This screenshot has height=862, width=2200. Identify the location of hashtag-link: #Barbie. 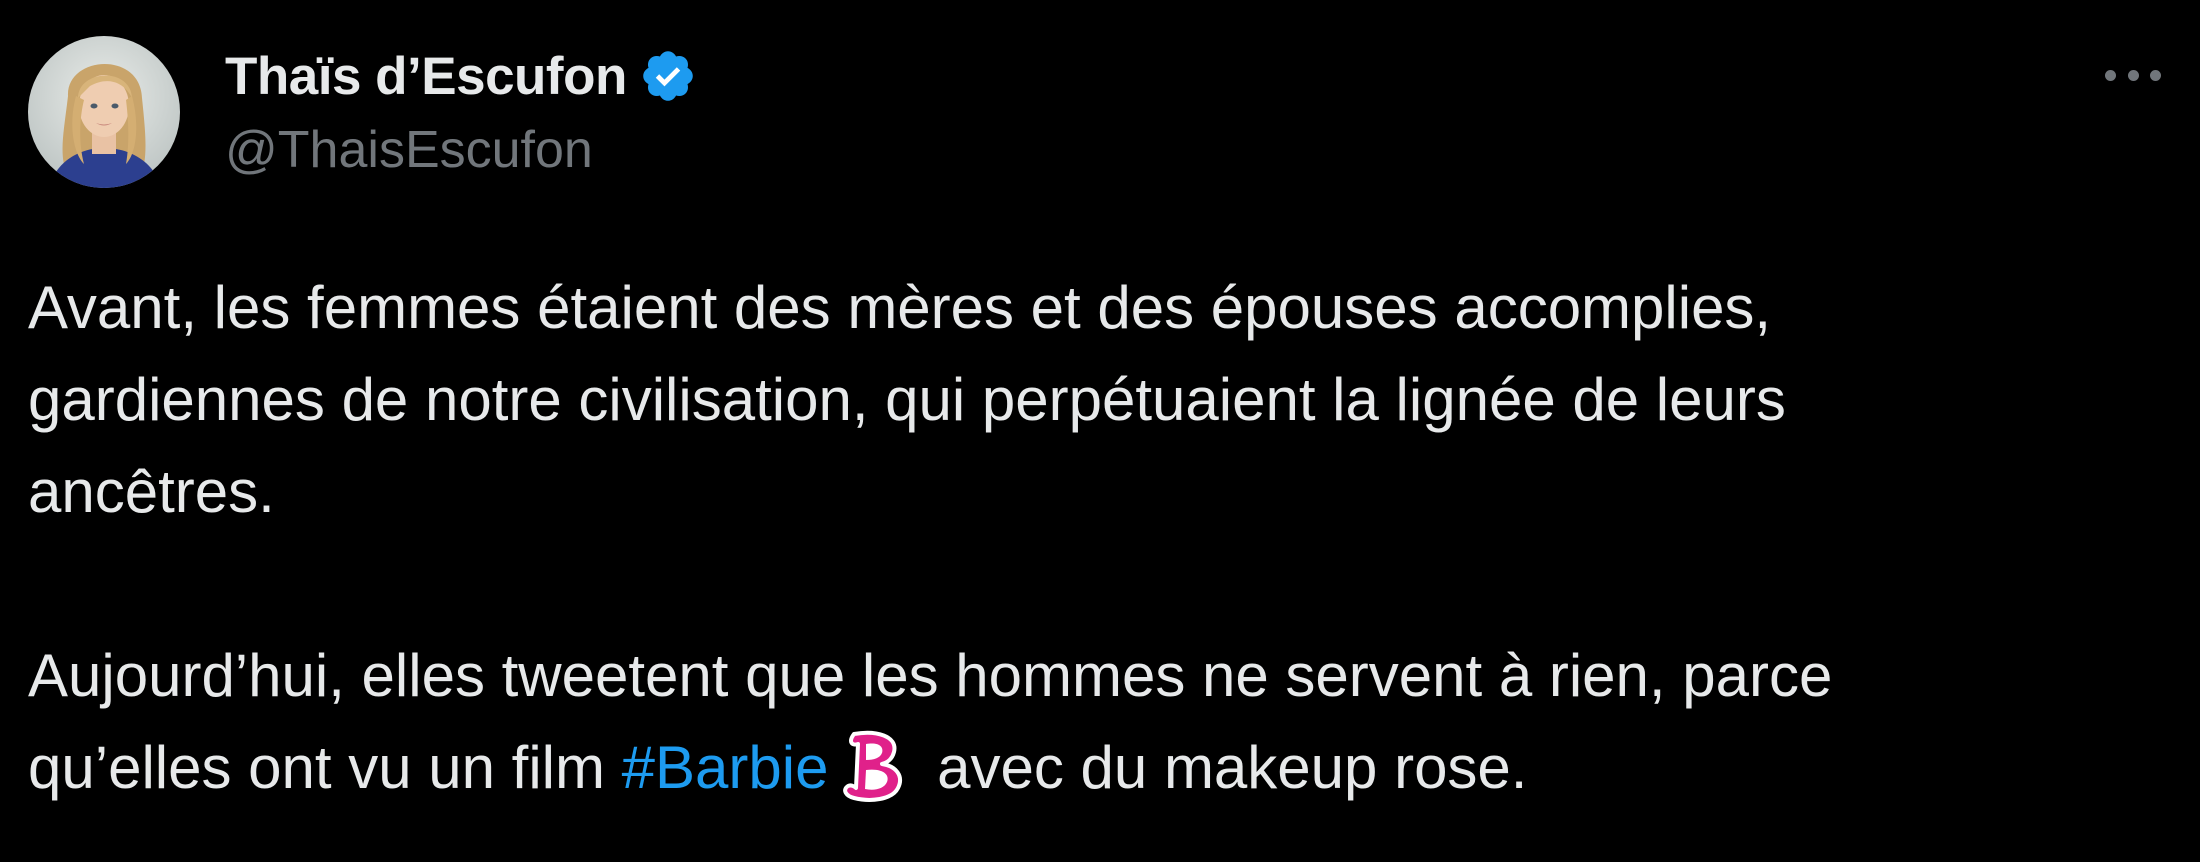
(725, 767).